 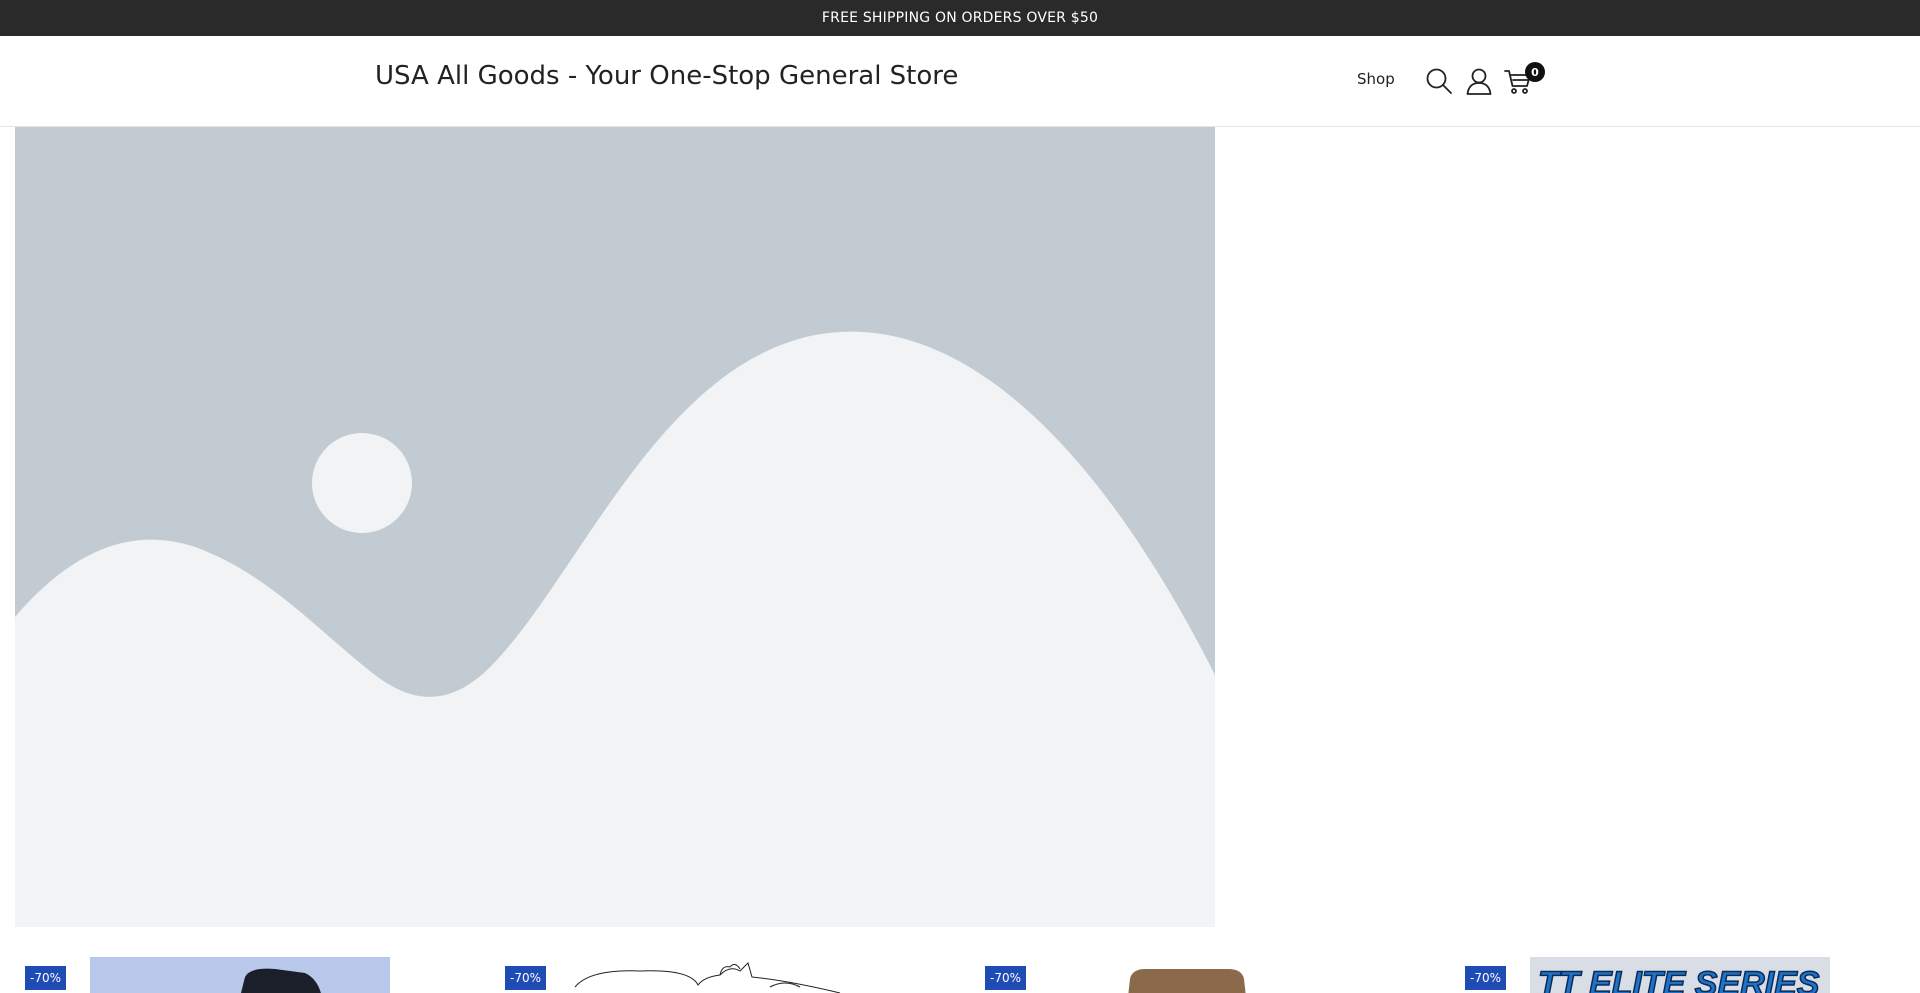 I want to click on cart-count-badge: 0, so click(x=1535, y=72).